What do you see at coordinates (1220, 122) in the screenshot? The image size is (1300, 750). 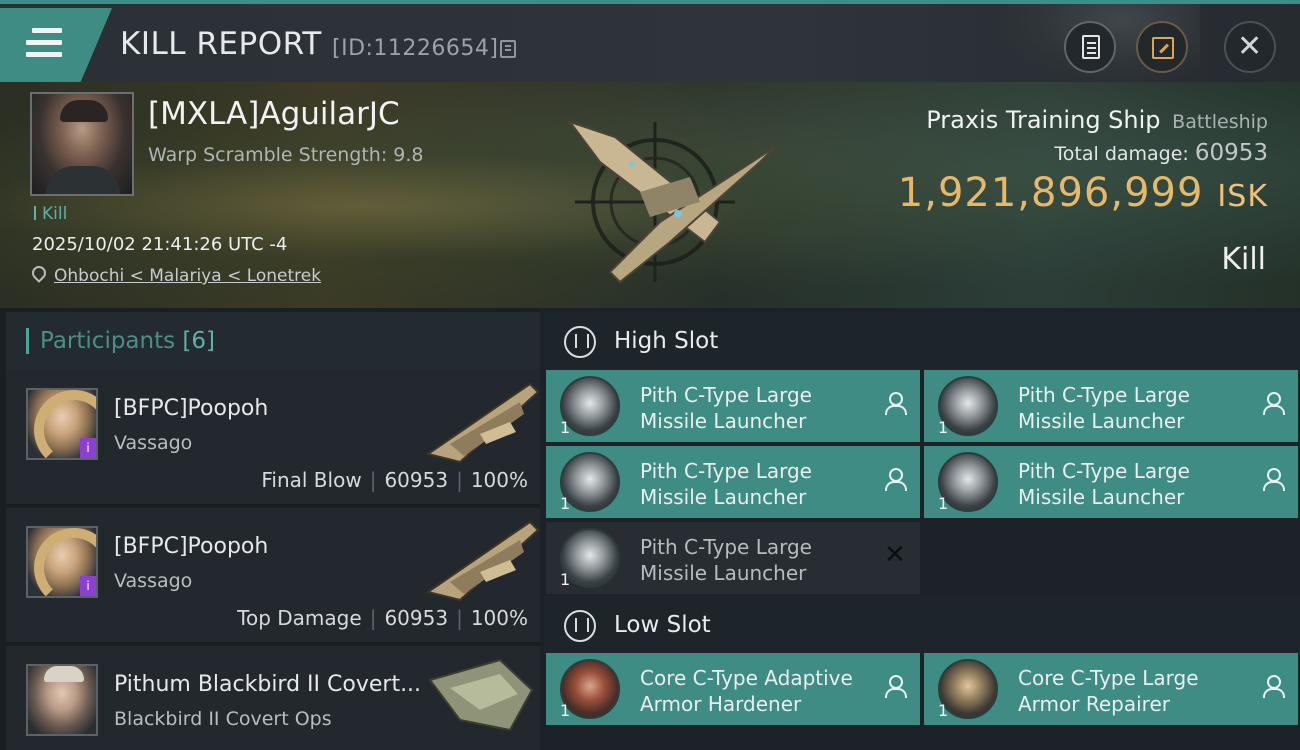 I see `victim-ship-class: Battleship` at bounding box center [1220, 122].